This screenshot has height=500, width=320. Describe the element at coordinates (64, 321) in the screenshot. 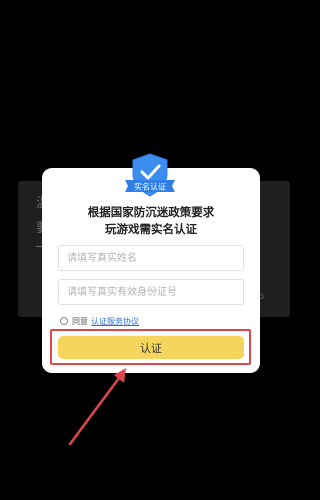

I see `agree-radio` at that location.